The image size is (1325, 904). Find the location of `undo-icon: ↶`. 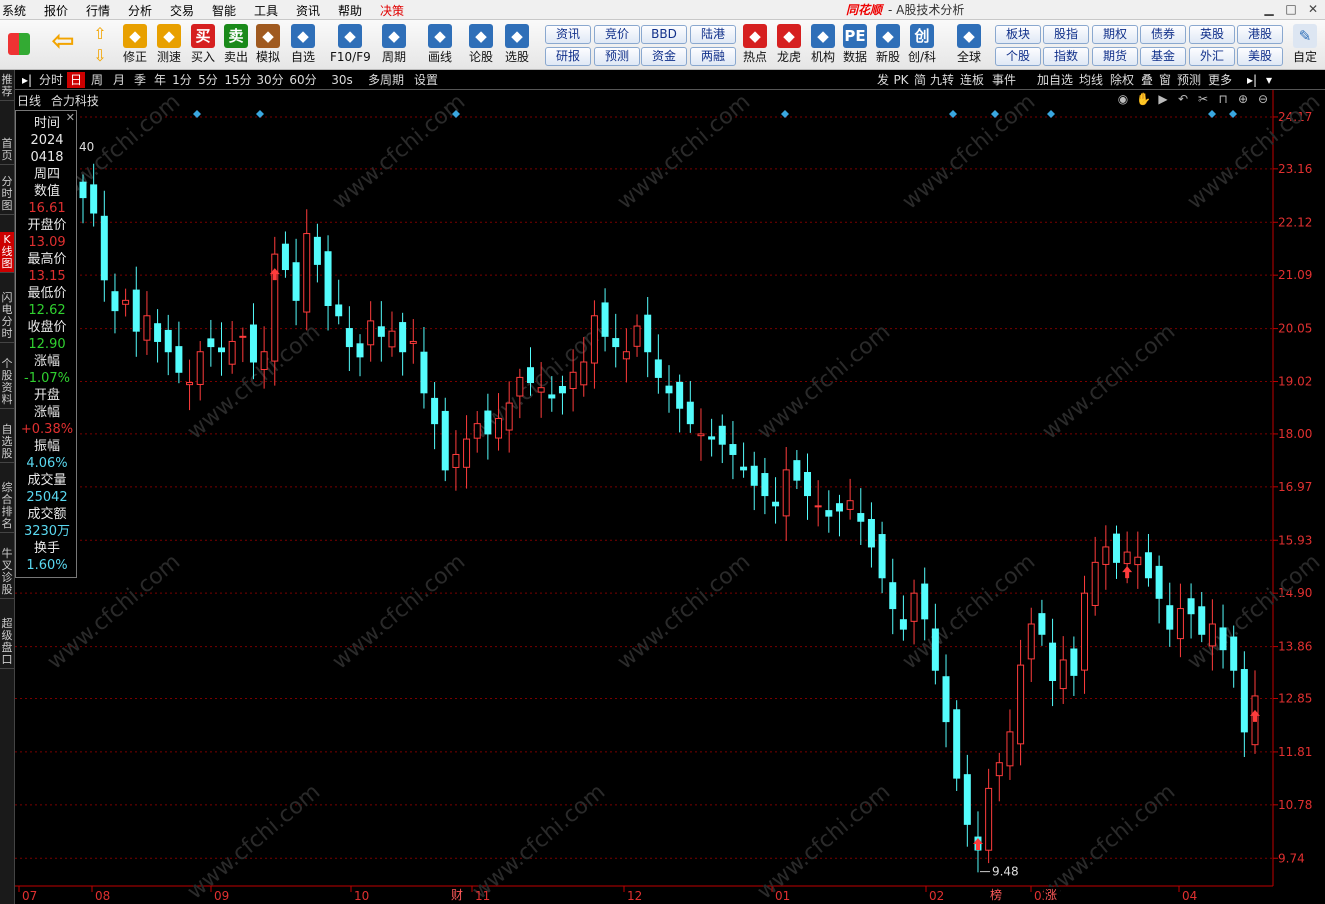

undo-icon: ↶ is located at coordinates (1183, 99).